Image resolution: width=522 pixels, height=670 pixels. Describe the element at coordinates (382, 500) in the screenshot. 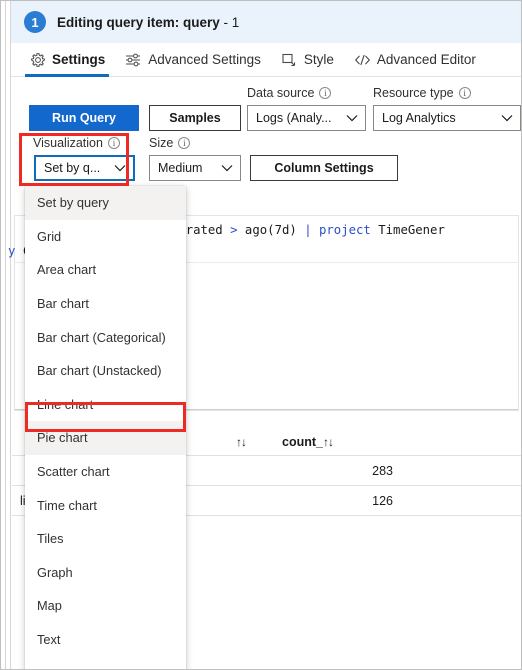

I see `cell-count: 126` at that location.